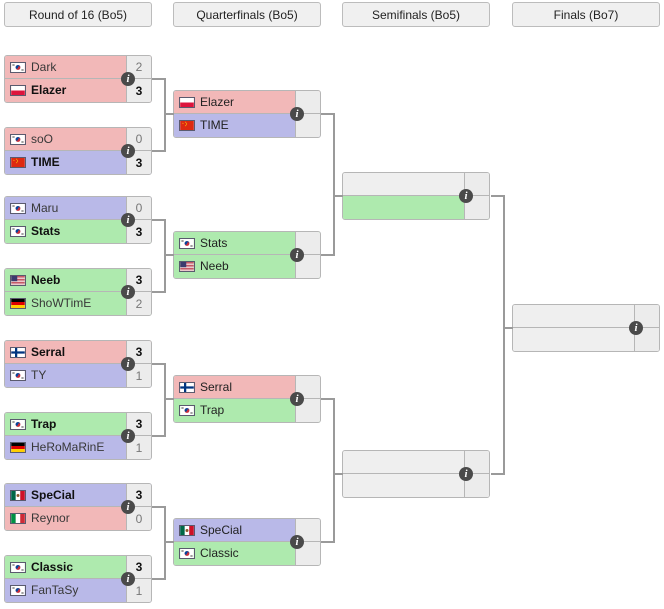  Describe the element at coordinates (45, 207) in the screenshot. I see `player-name: Maru` at that location.